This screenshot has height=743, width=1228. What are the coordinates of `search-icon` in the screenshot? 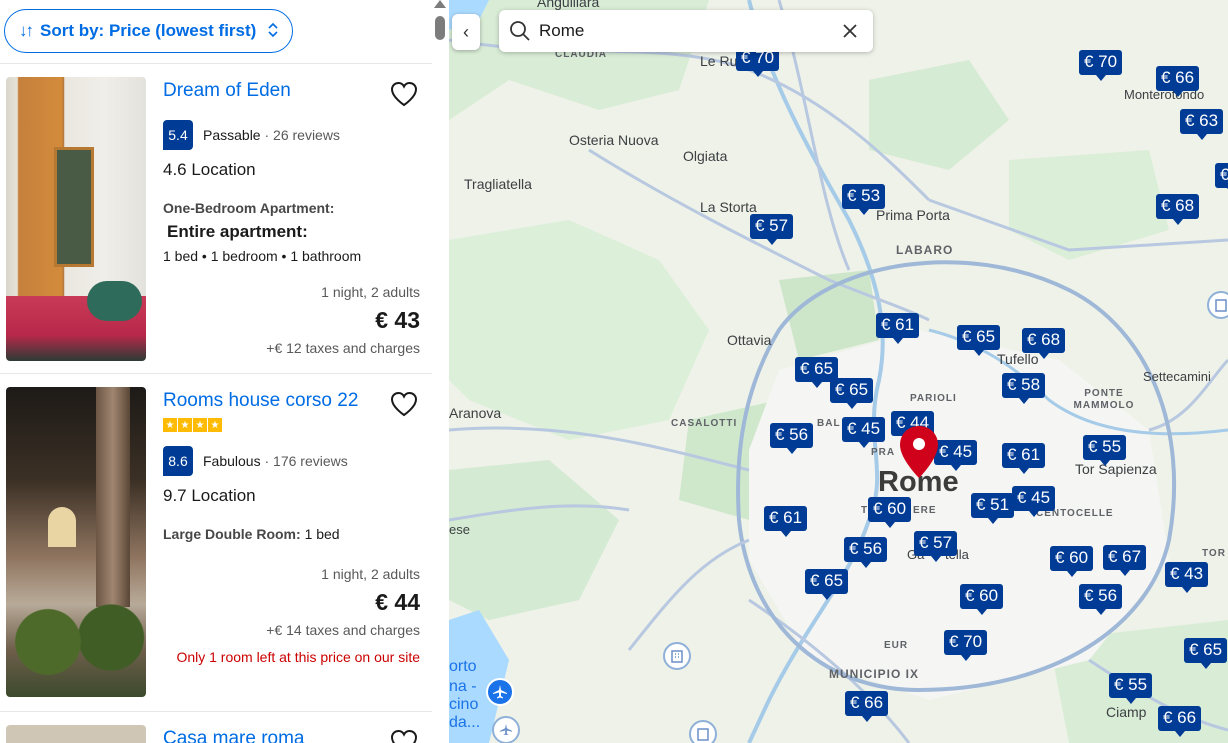 It's located at (520, 31).